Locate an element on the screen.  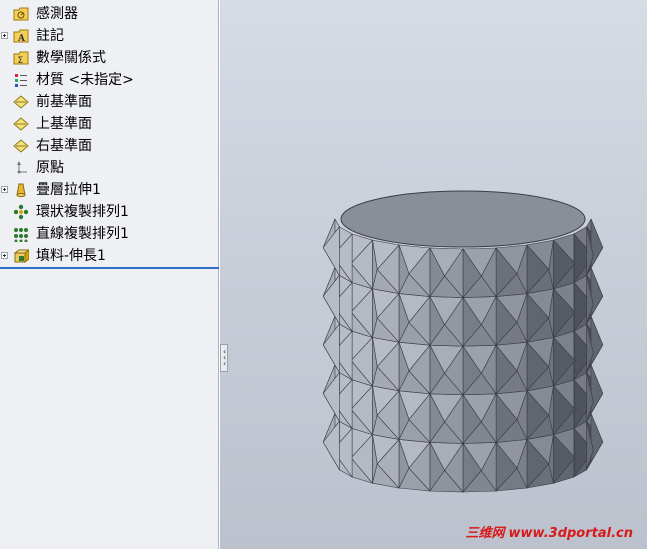
tree-item-circular-pattern: 環狀複製排列1 is located at coordinates (109, 212).